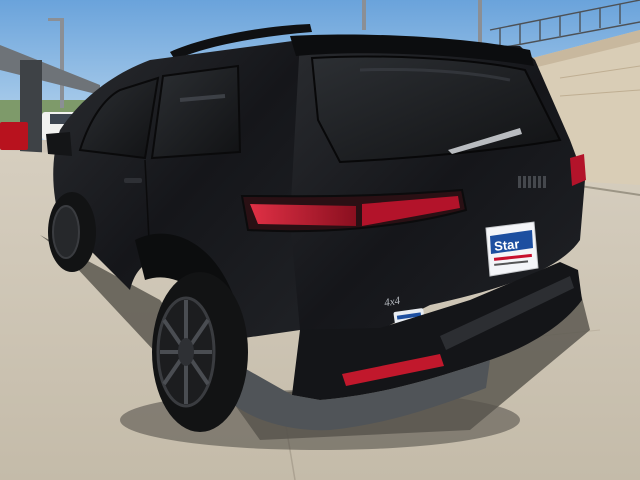 Image resolution: width=640 pixels, height=480 pixels. Describe the element at coordinates (200, 352) in the screenshot. I see `rear-wheel` at that location.